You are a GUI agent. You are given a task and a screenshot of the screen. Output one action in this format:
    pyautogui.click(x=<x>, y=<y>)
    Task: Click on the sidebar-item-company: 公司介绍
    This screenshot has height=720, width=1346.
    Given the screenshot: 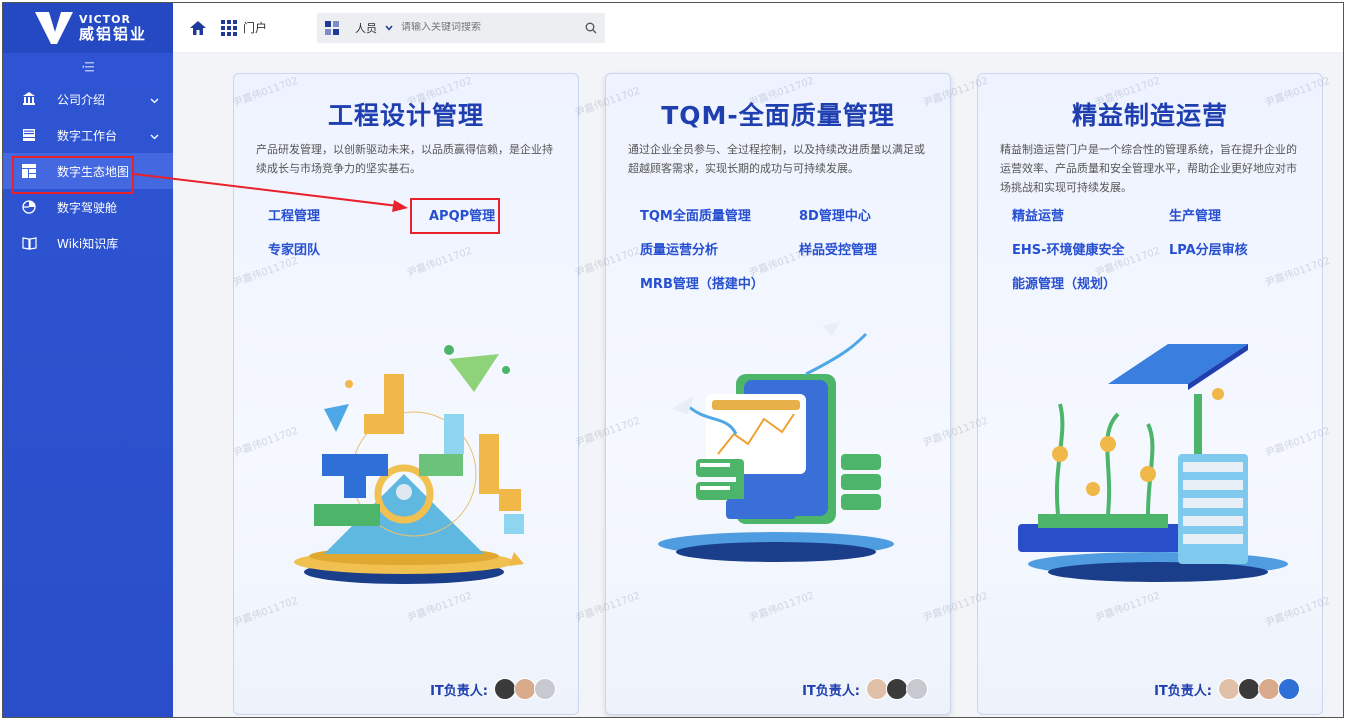 What is the action you would take?
    pyautogui.click(x=88, y=99)
    